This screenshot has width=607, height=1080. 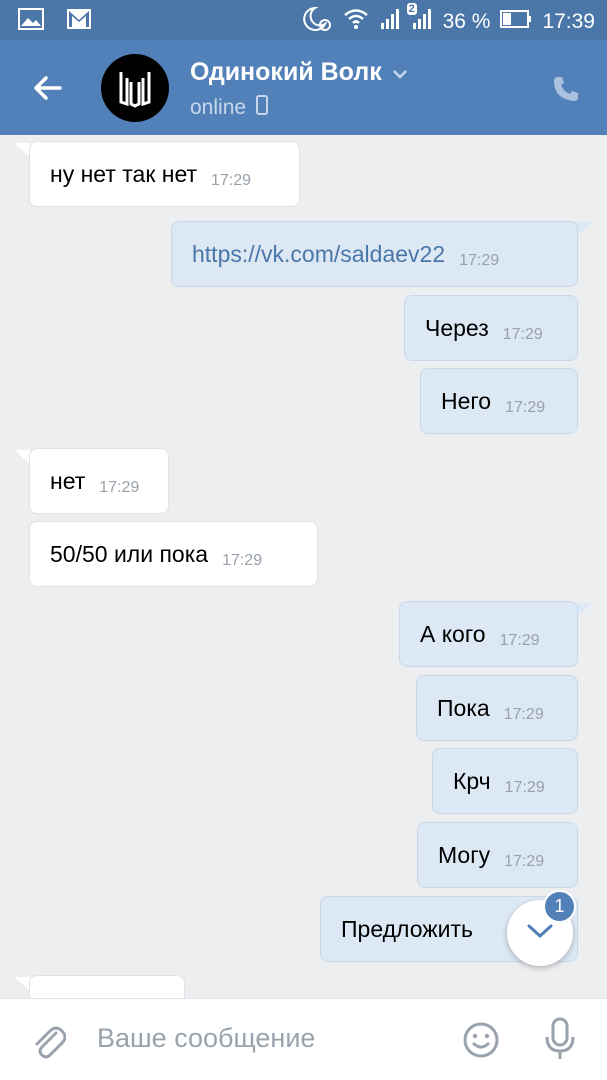 I want to click on status-bar: 2 36 % 17:39, so click(x=303, y=20).